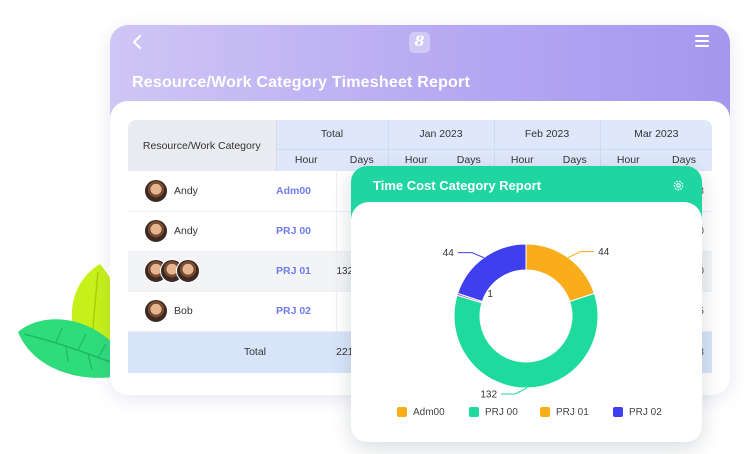 This screenshot has height=454, width=750. I want to click on legend-item-adm00: Adm00, so click(421, 412).